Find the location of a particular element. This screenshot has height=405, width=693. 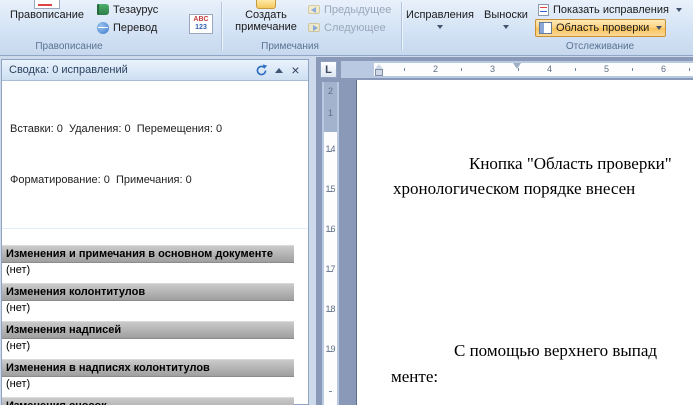

previous-comment-icon is located at coordinates (314, 9).